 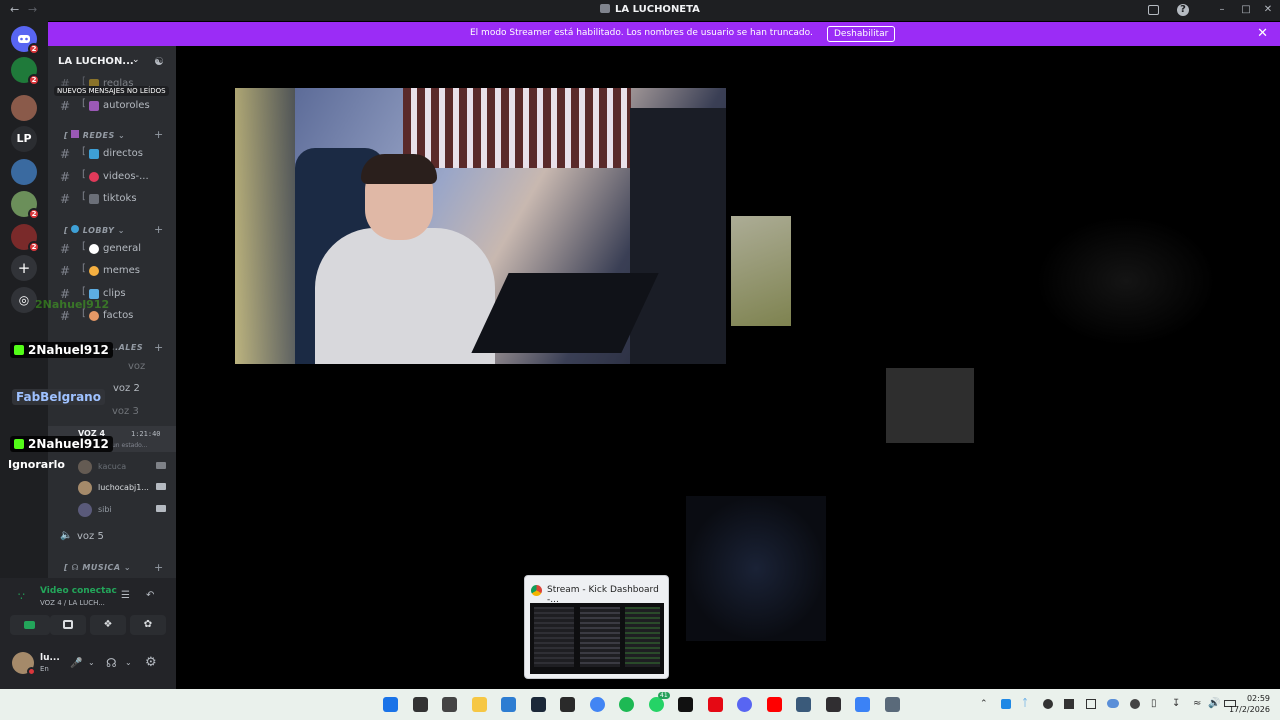 I want to click on voice-user-sibi: sibi, so click(x=126, y=510).